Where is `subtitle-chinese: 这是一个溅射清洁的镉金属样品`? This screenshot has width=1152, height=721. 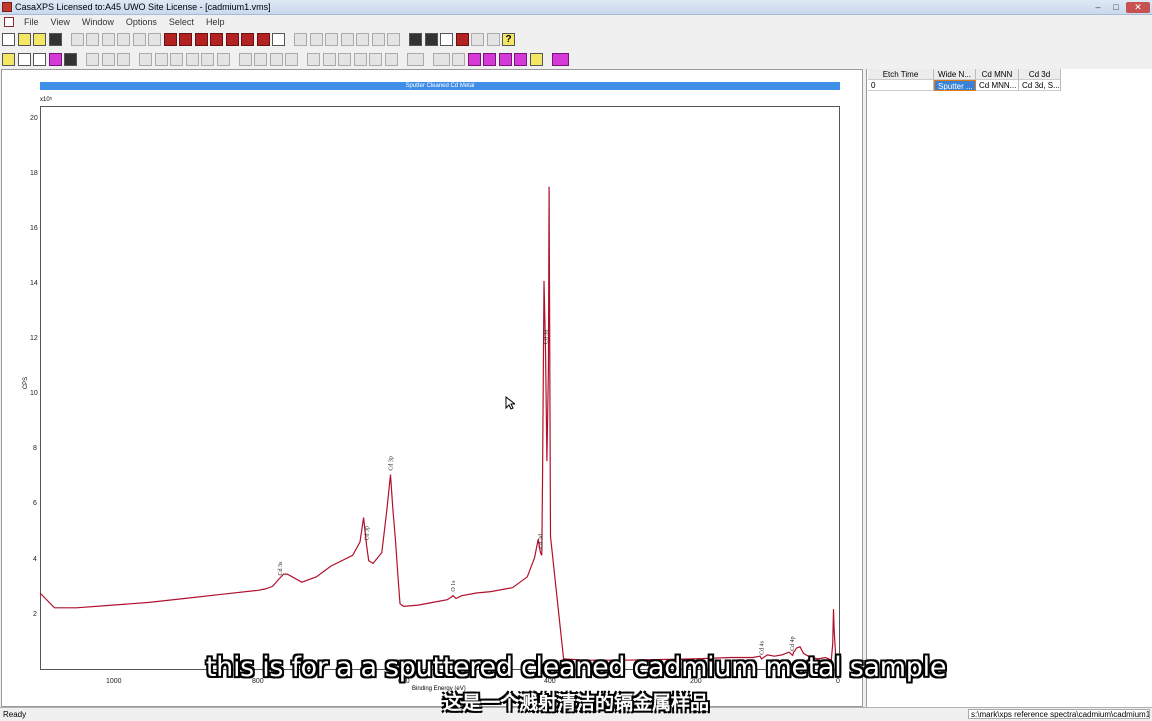
subtitle-chinese: 这是一个溅射清洁的镉金属样品 is located at coordinates (575, 703).